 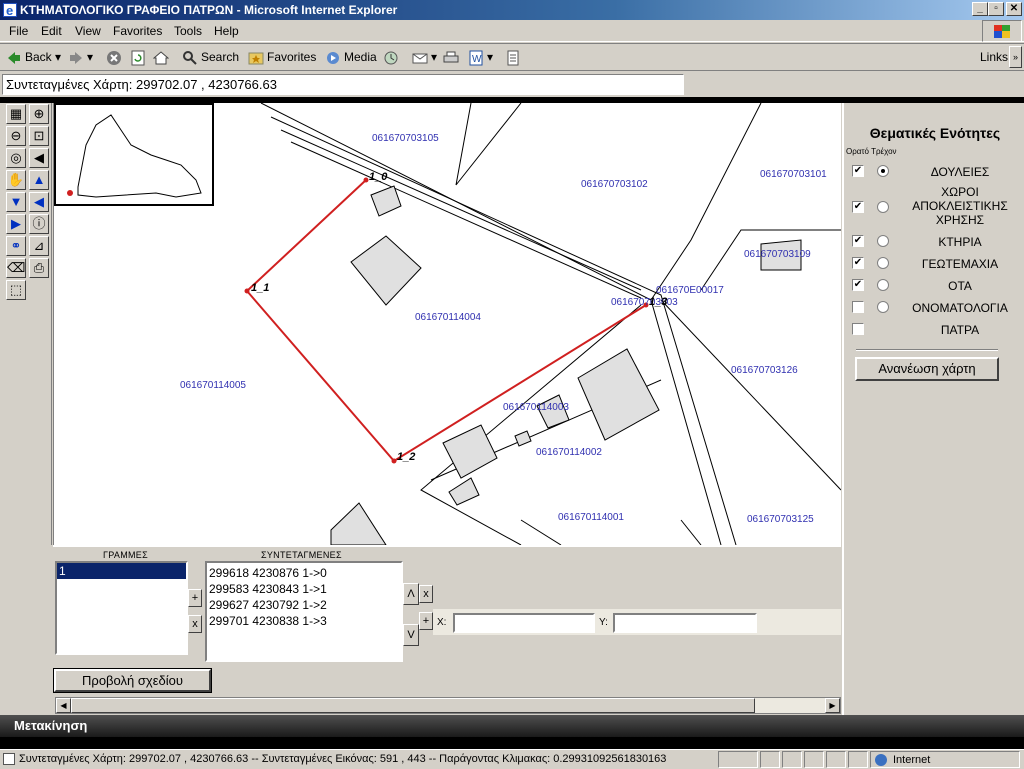 I want to click on links-button: Links, so click(x=994, y=58).